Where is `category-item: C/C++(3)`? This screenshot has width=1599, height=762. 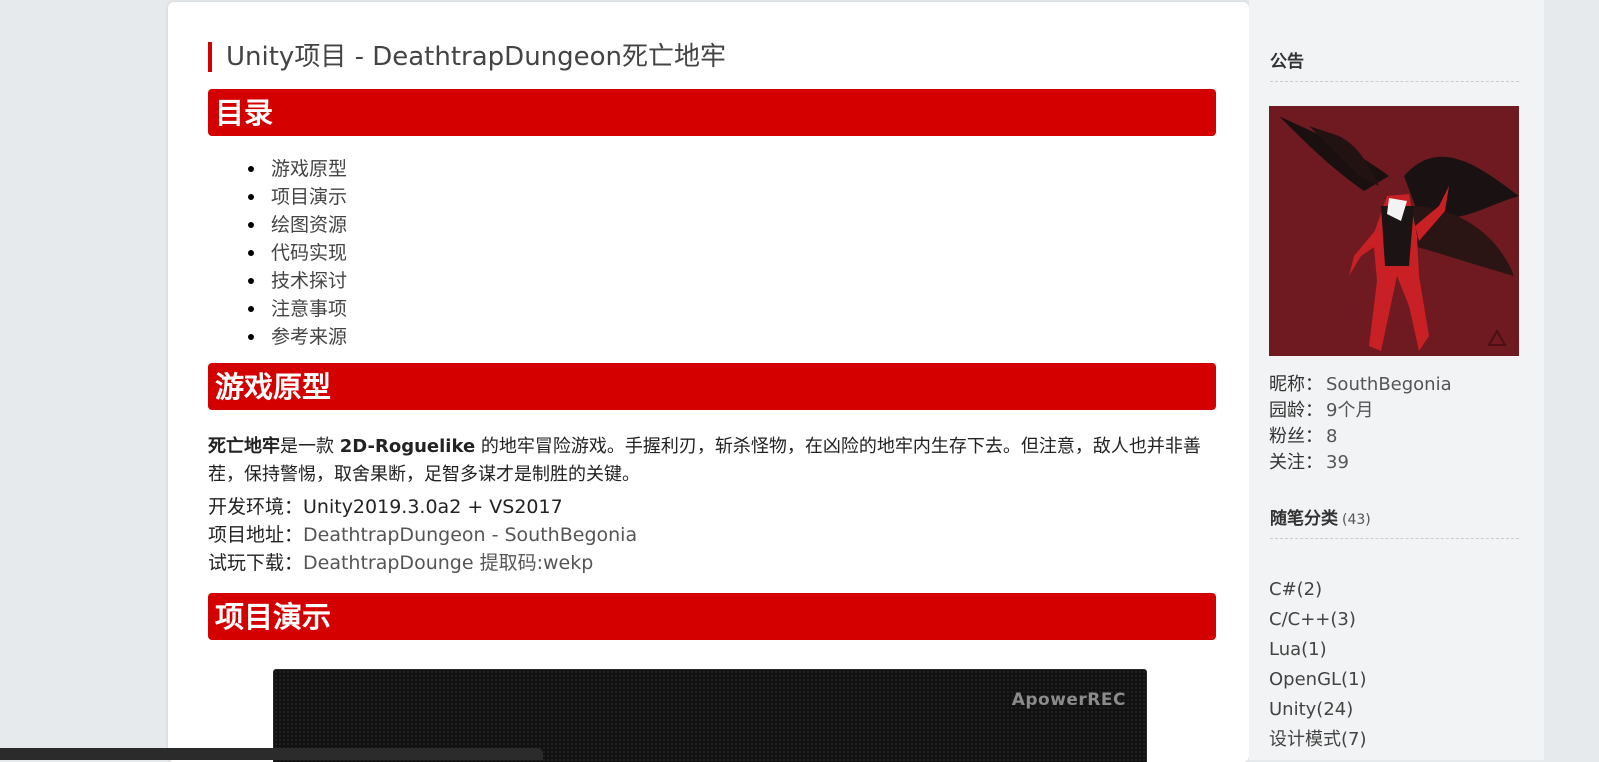
category-item: C/C++(3) is located at coordinates (1318, 620).